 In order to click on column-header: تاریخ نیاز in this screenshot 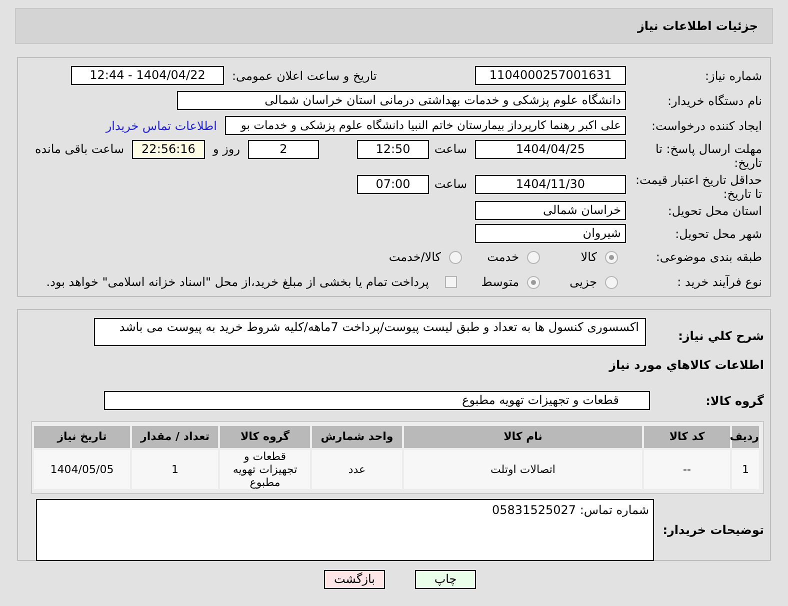, I will do `click(82, 437)`.